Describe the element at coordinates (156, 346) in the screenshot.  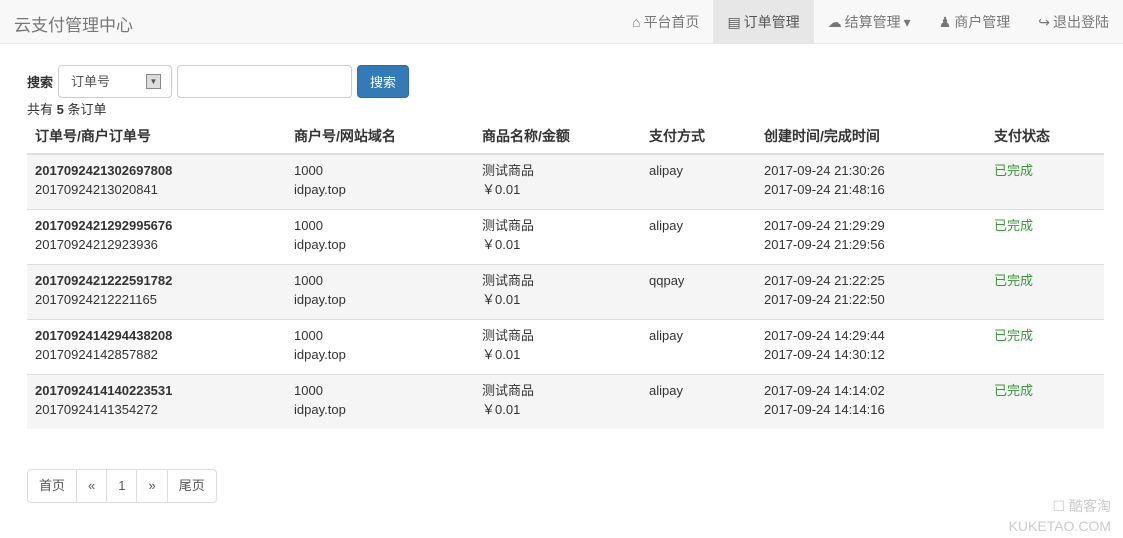
I see `table-cell: 2017092414294438208 20170924142857882` at that location.